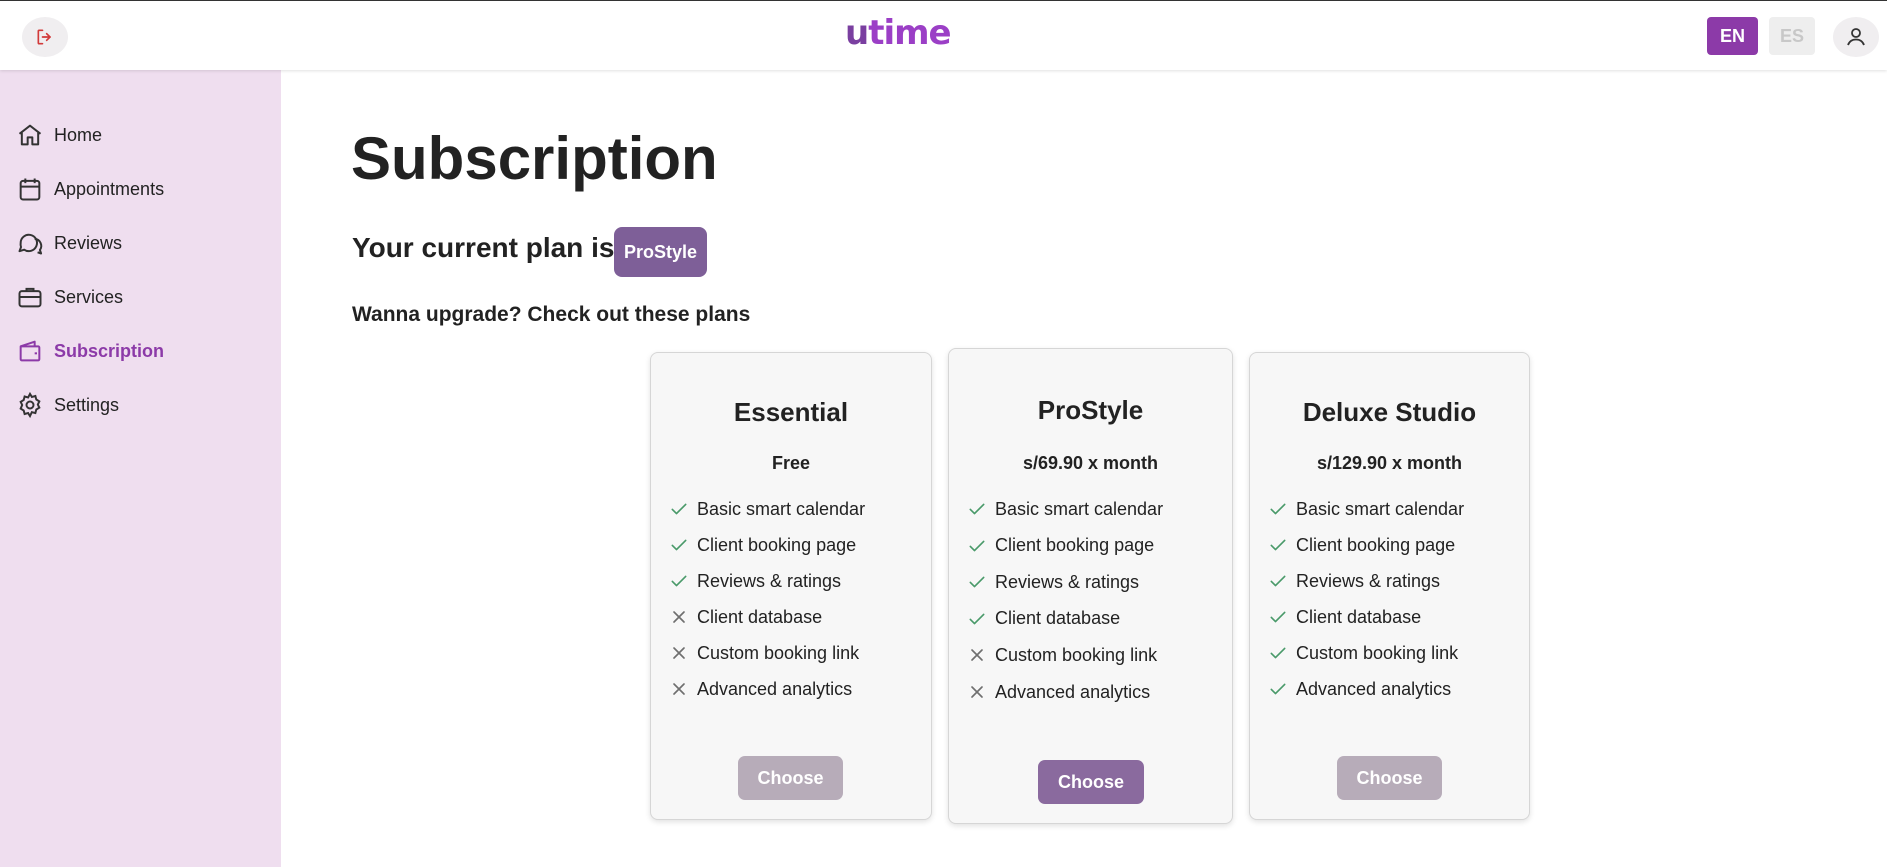 Image resolution: width=1887 pixels, height=867 pixels. I want to click on wallet-icon, so click(30, 351).